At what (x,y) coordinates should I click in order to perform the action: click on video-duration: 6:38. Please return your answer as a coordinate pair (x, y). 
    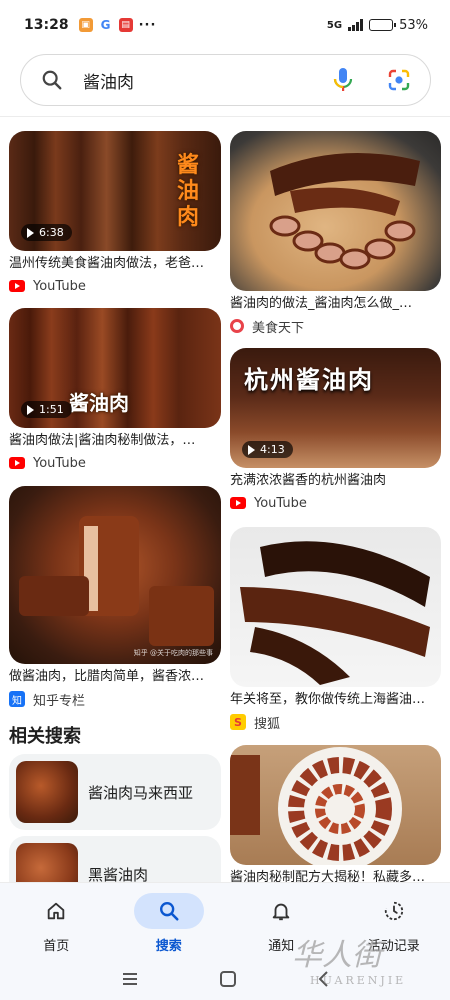
    Looking at the image, I should click on (46, 232).